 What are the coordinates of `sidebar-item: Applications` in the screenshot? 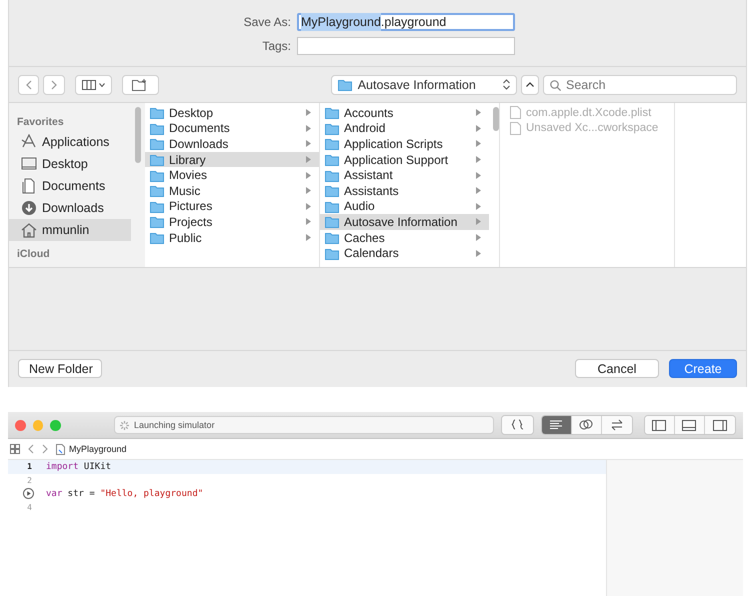 It's located at (70, 142).